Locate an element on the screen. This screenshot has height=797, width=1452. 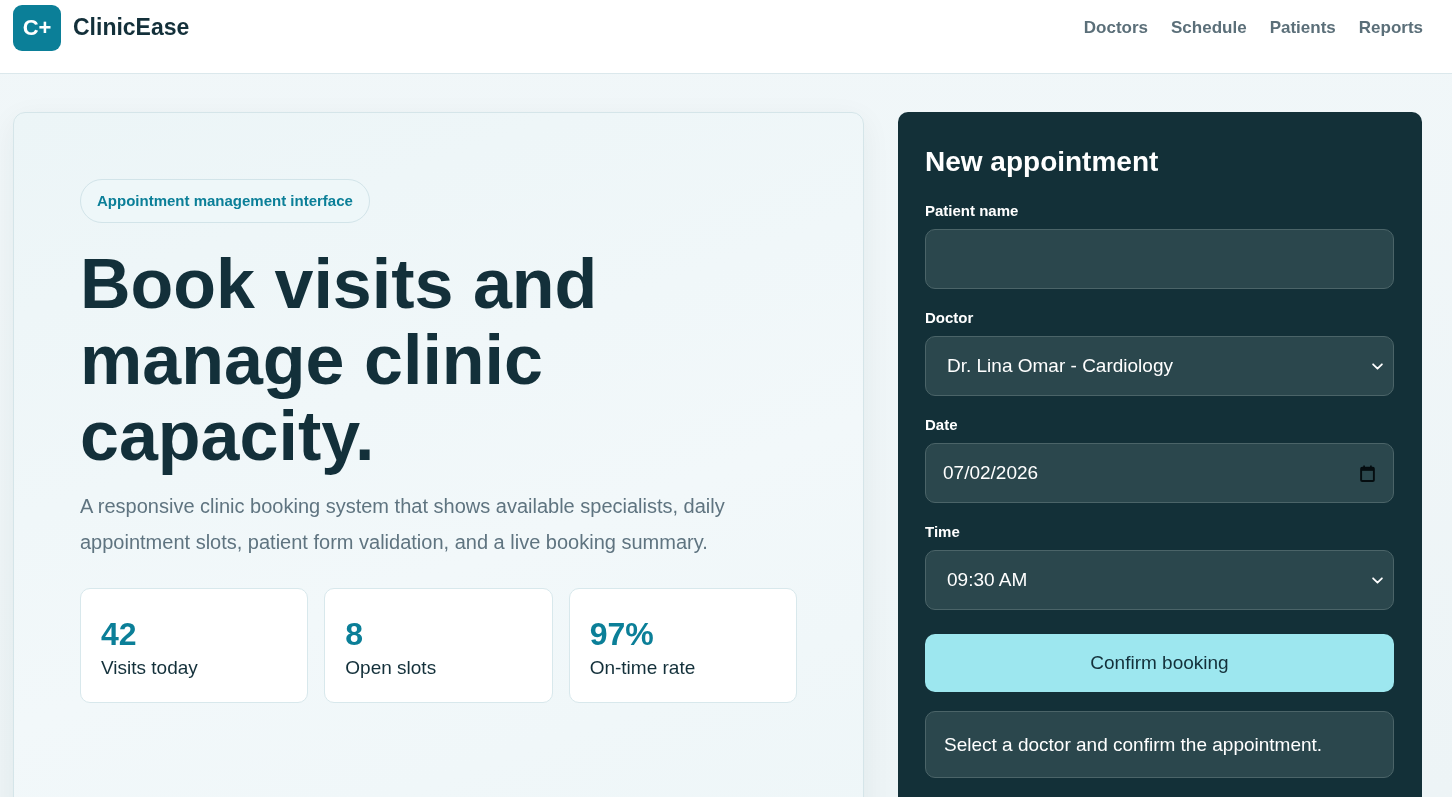
panel-title: New appointment is located at coordinates (1042, 162).